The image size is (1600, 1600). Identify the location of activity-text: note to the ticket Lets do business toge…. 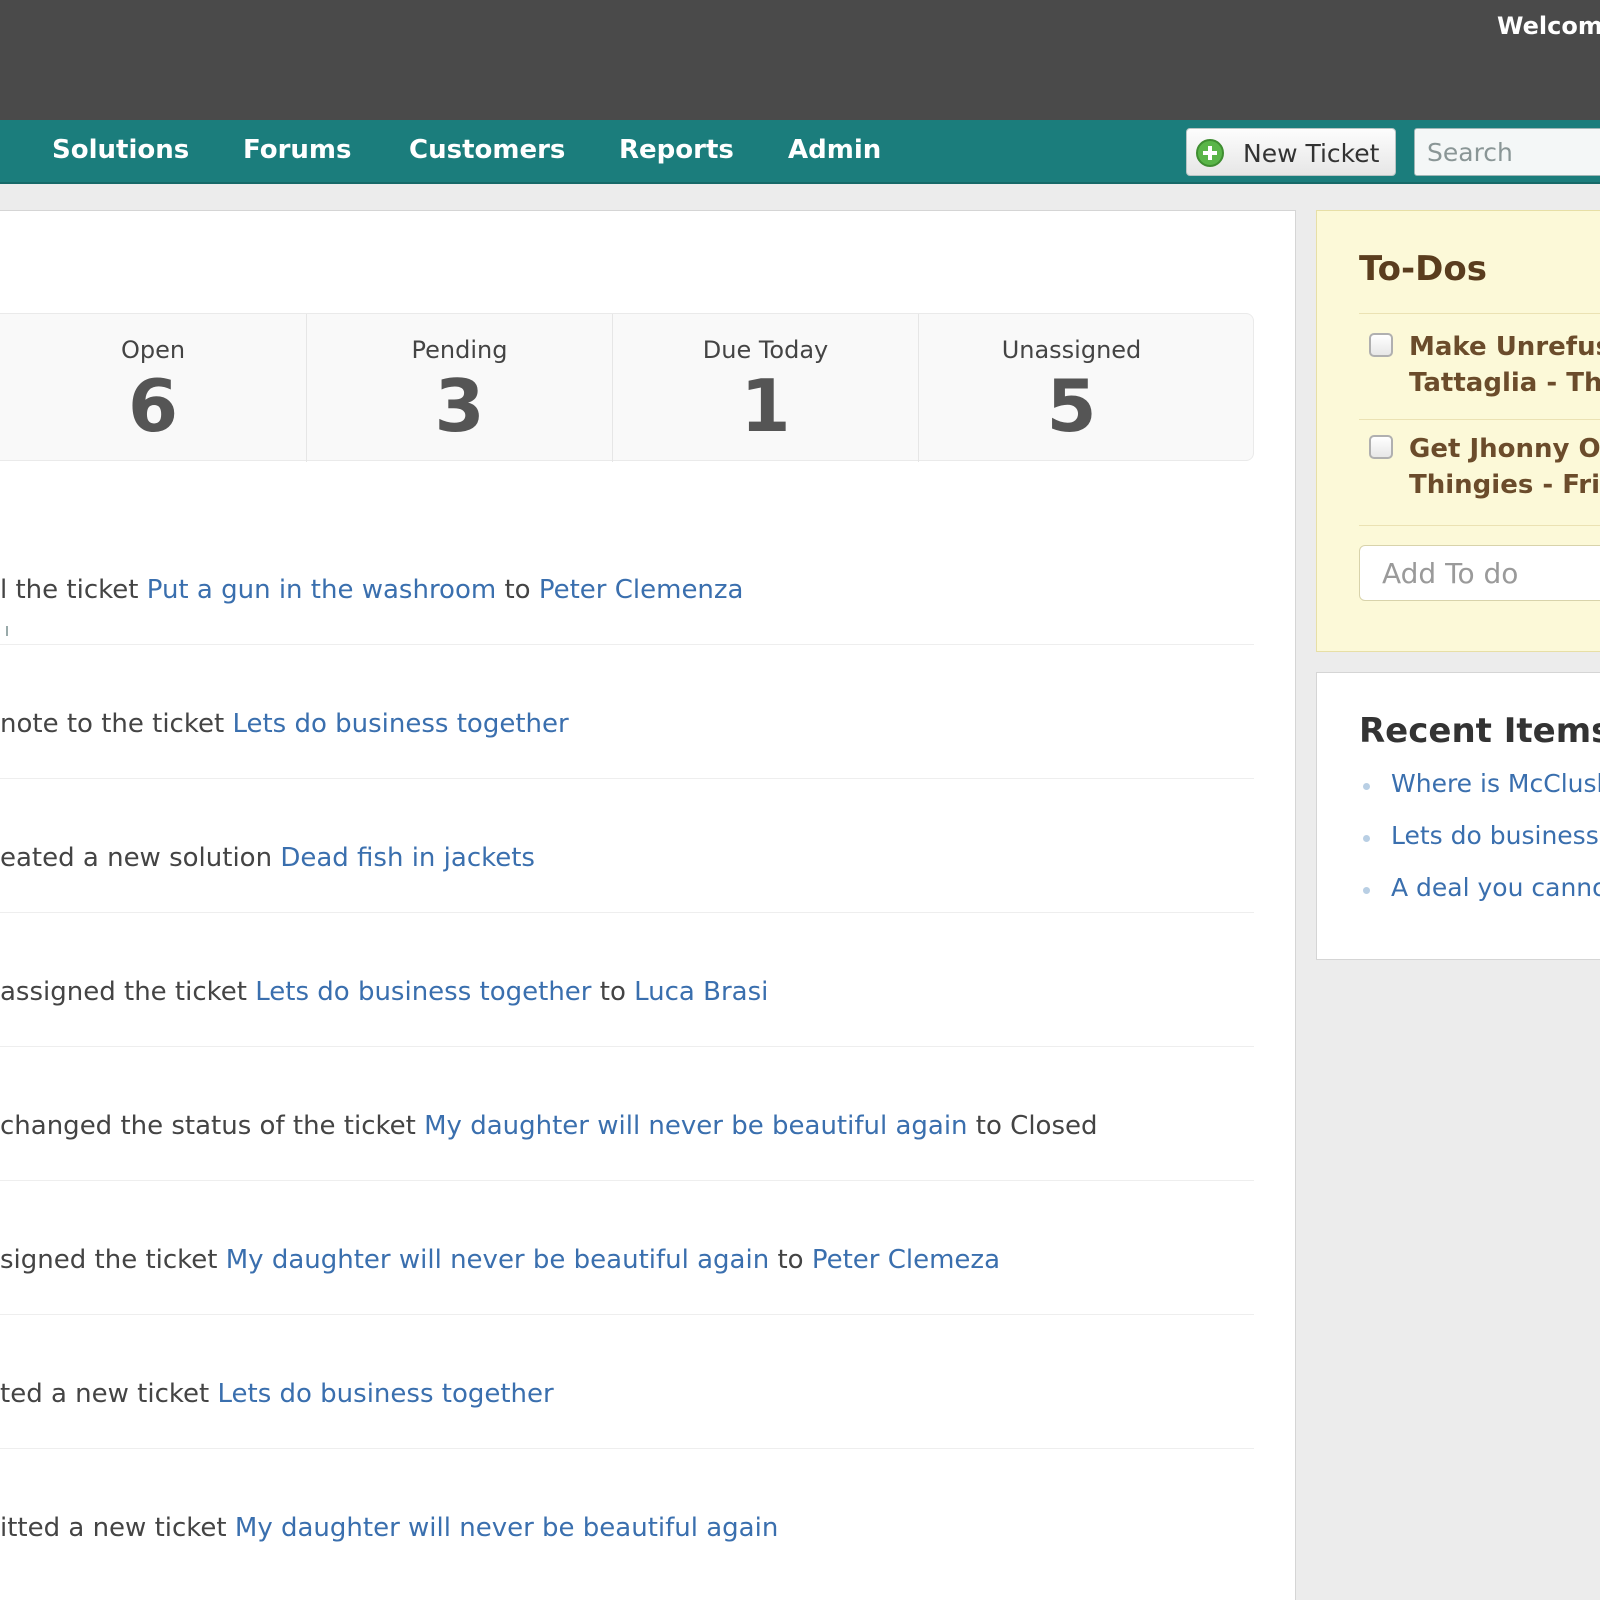
(284, 724).